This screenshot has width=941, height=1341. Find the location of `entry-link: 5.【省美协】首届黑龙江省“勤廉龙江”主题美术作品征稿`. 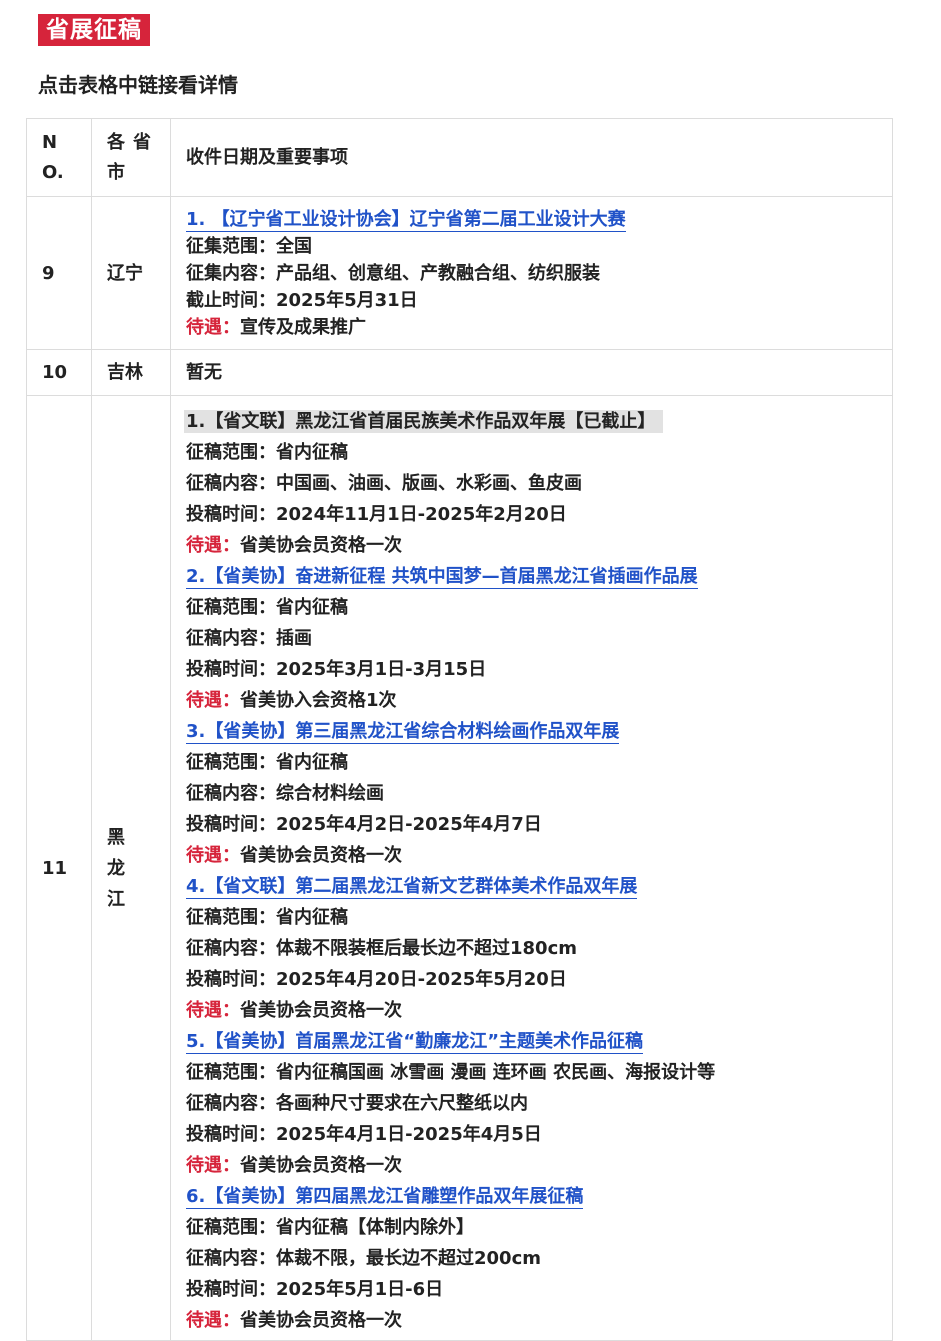

entry-link: 5.【省美协】首届黑龙江省“勤廉龙江”主题美术作品征稿 is located at coordinates (415, 1042).